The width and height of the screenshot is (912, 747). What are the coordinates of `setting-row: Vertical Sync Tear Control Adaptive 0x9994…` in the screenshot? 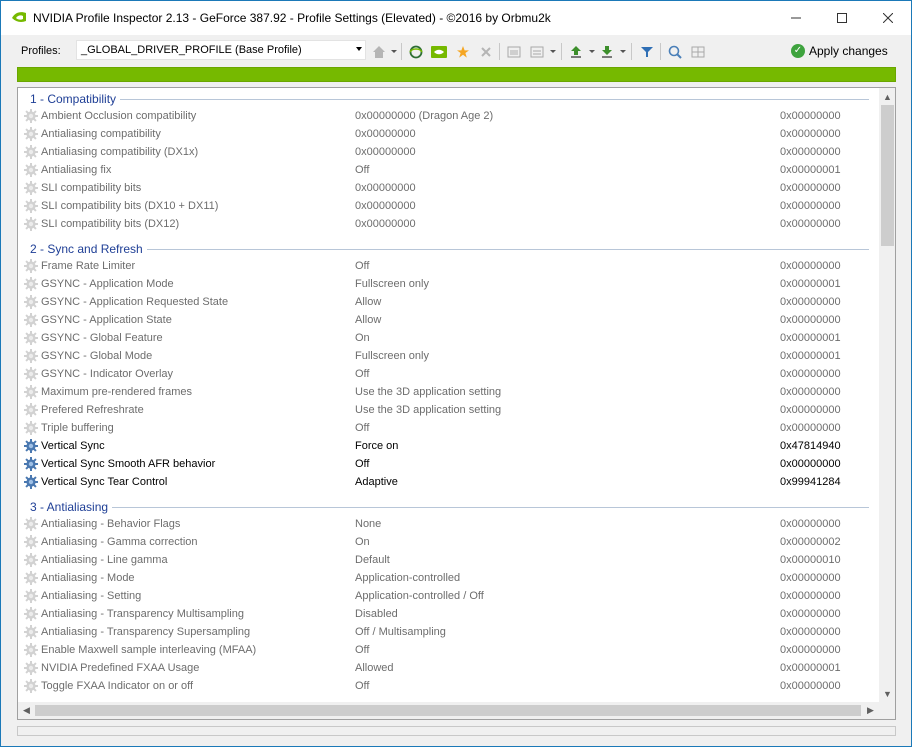 It's located at (448, 482).